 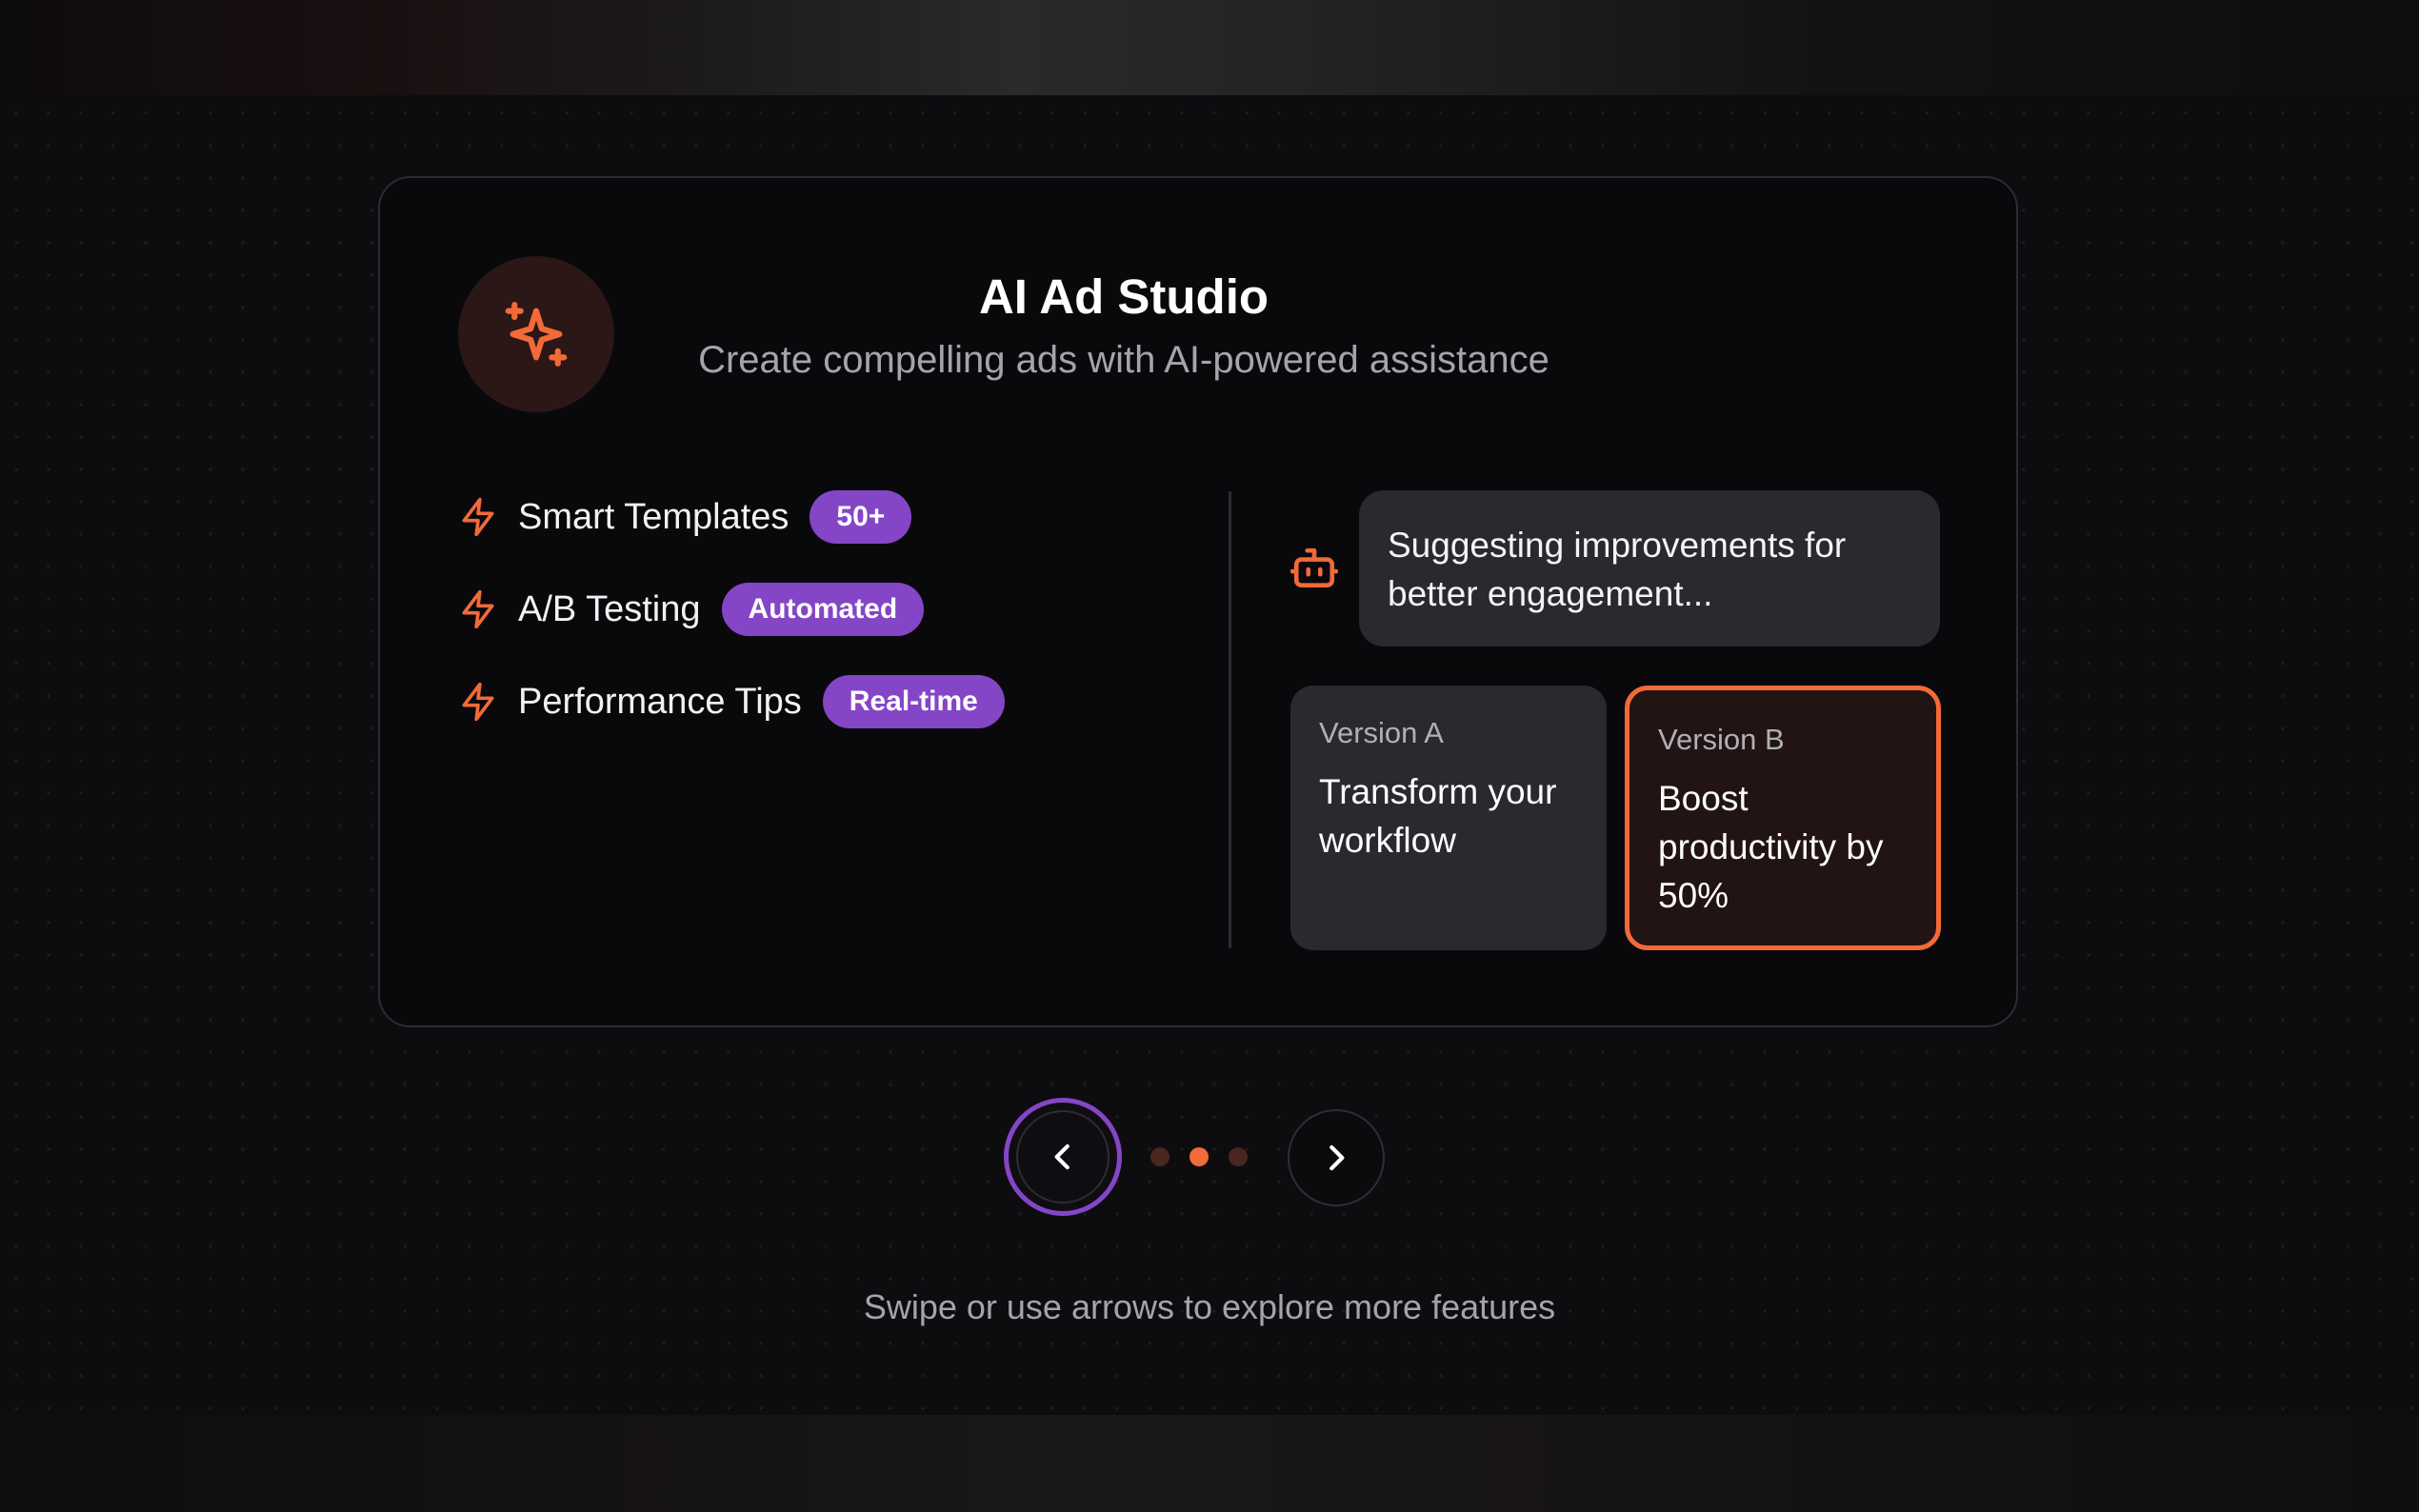 I want to click on feature-item-ab-testing: A/B Testing Automated, so click(x=731, y=609).